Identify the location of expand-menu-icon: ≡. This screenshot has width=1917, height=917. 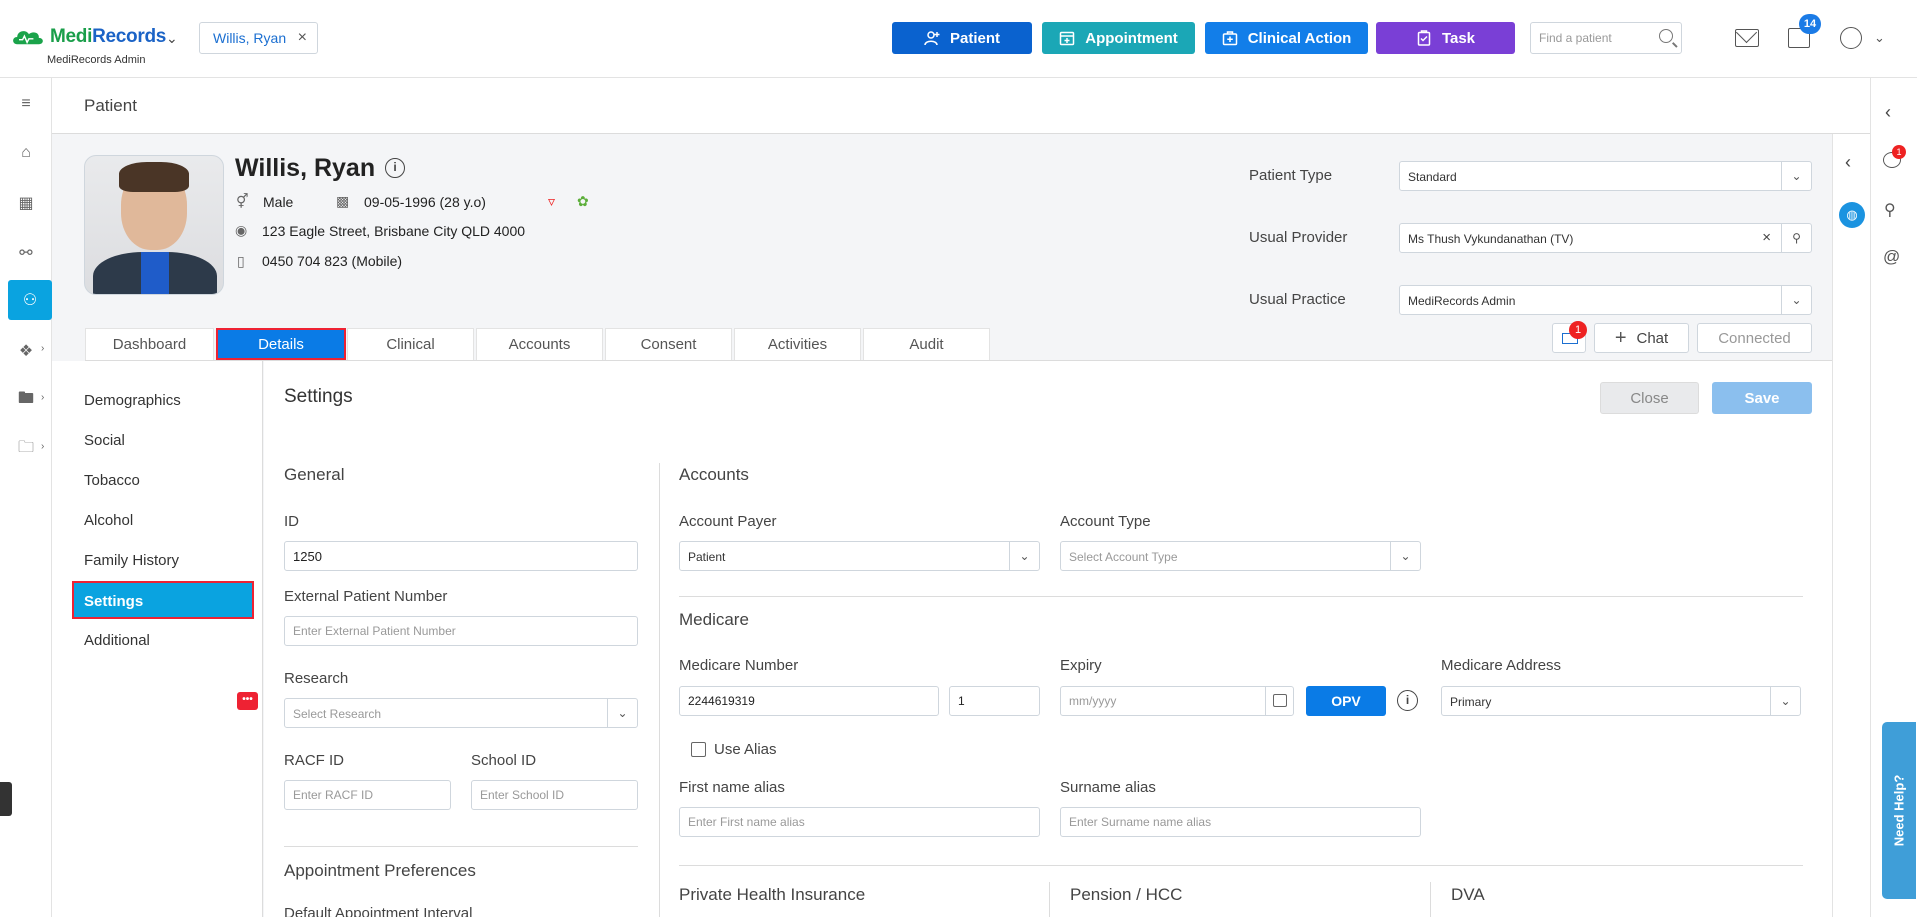
(26, 104).